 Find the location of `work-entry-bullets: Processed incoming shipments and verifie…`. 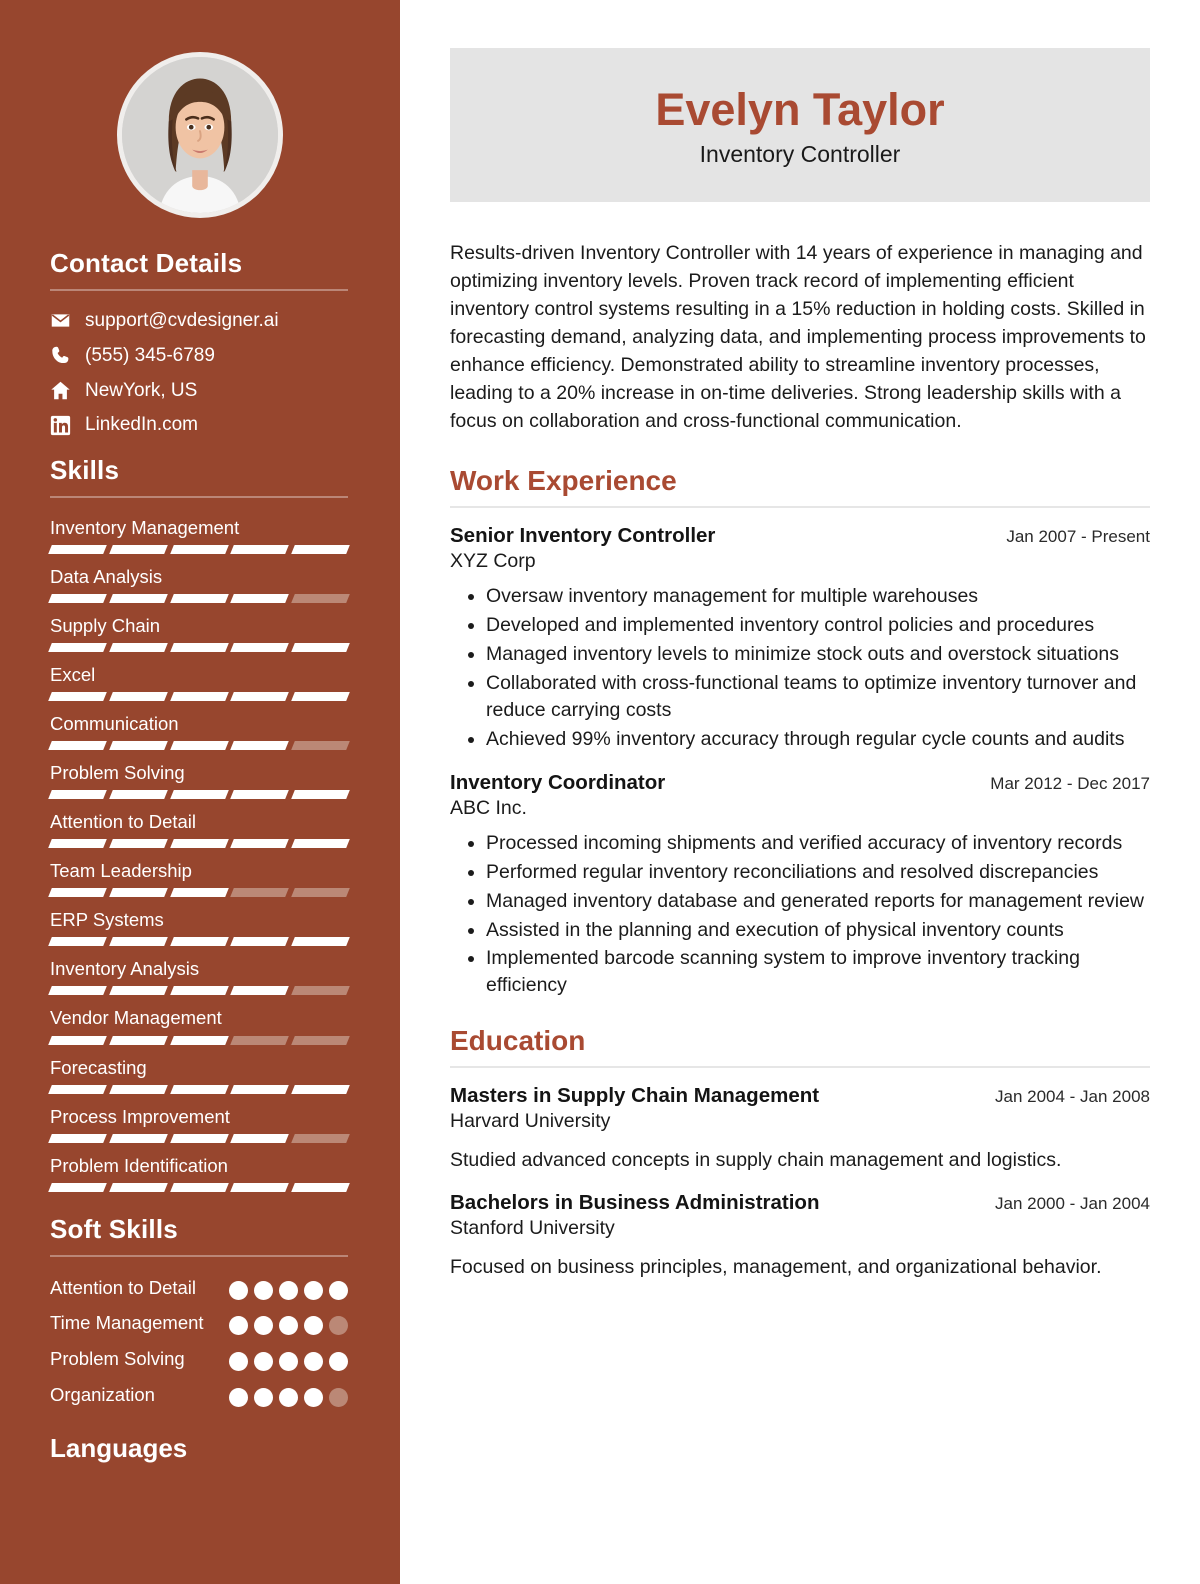

work-entry-bullets: Processed incoming shipments and verifie… is located at coordinates (800, 914).